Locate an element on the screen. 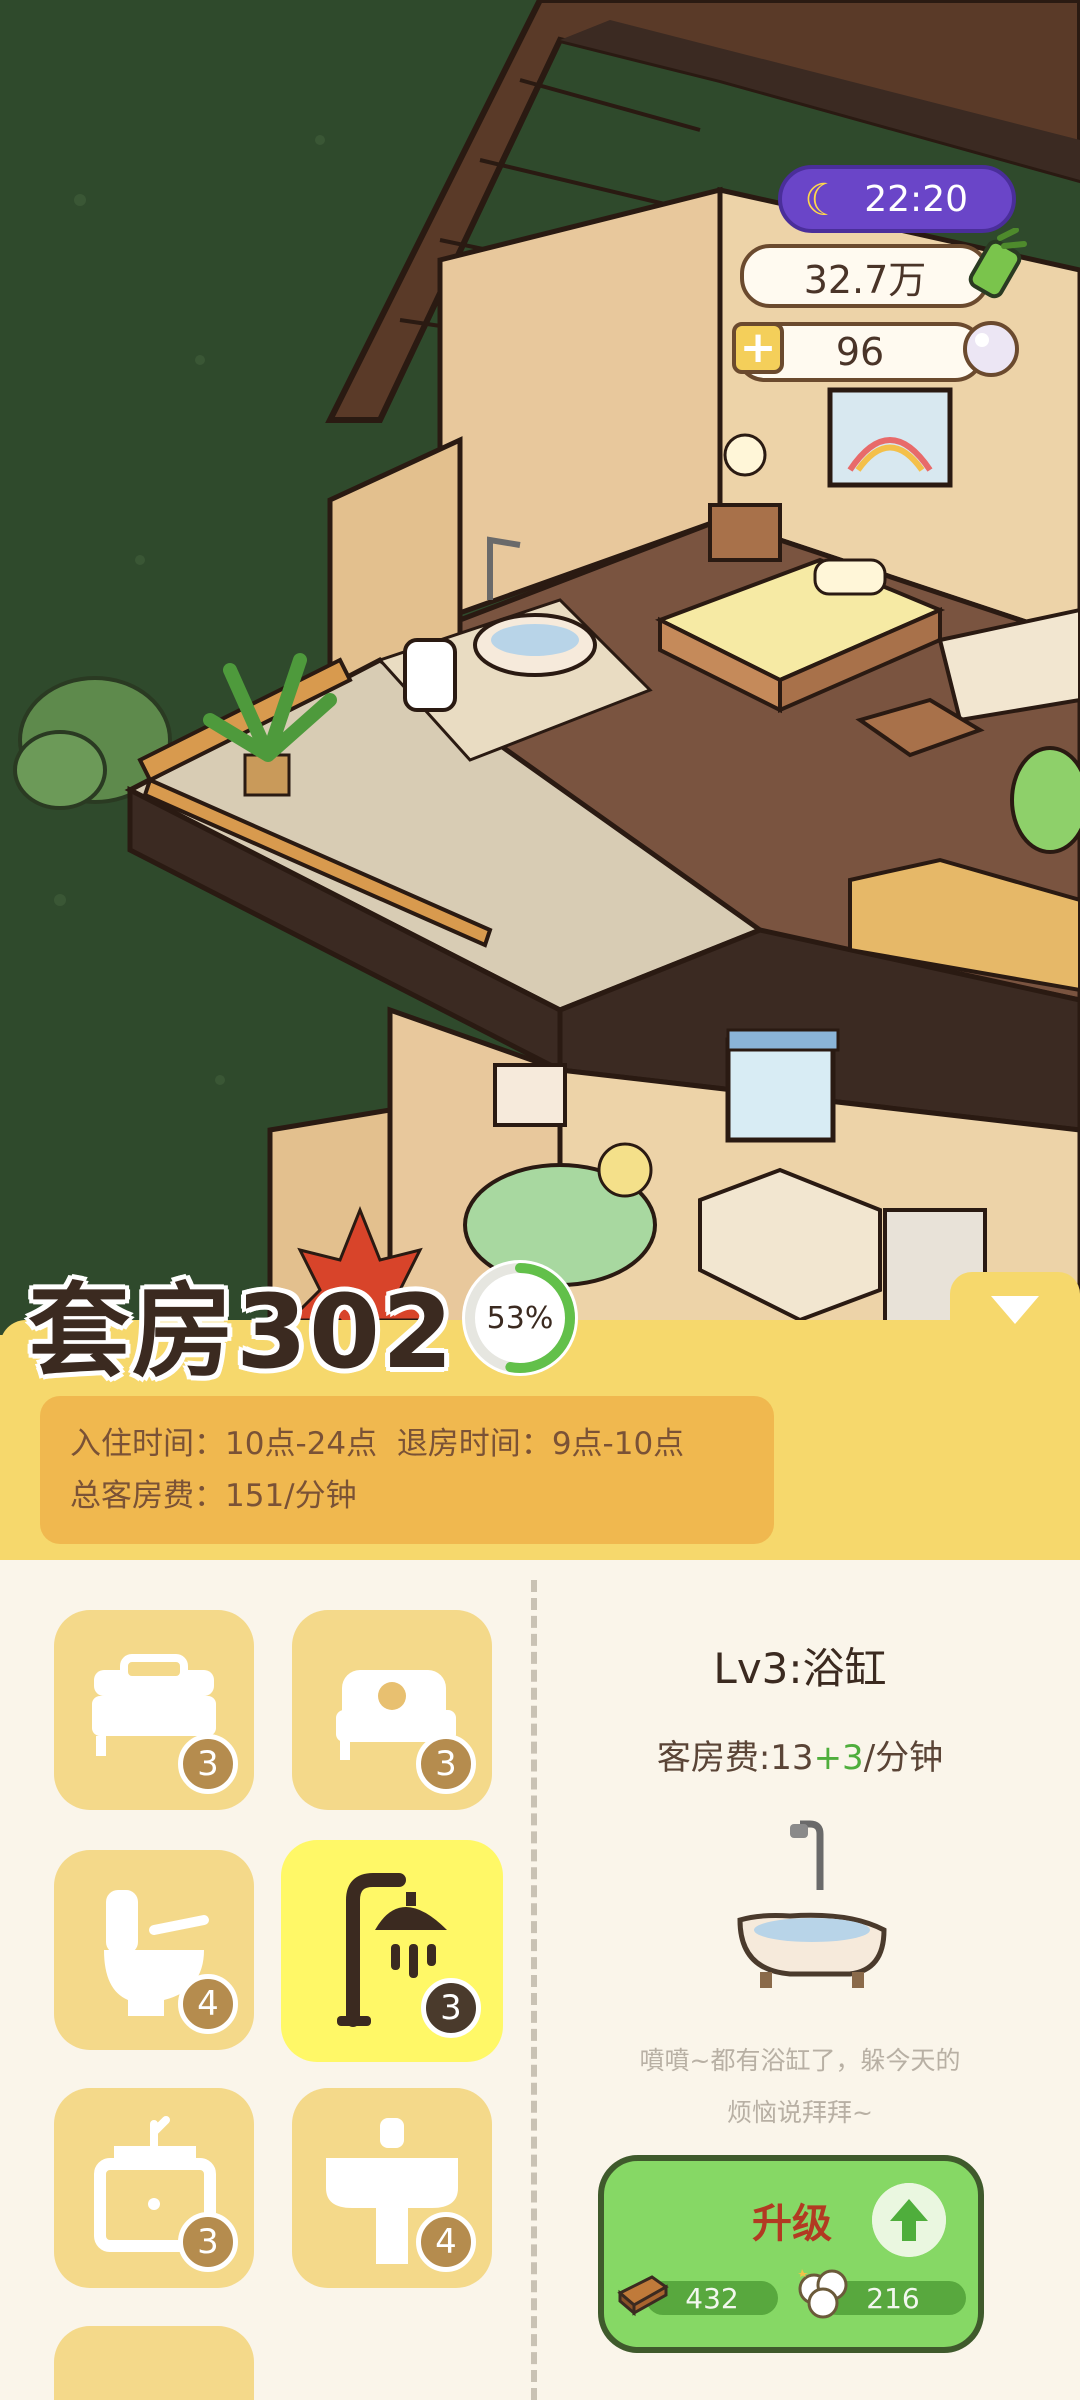  occupancy-percent: 53% is located at coordinates (520, 1318).